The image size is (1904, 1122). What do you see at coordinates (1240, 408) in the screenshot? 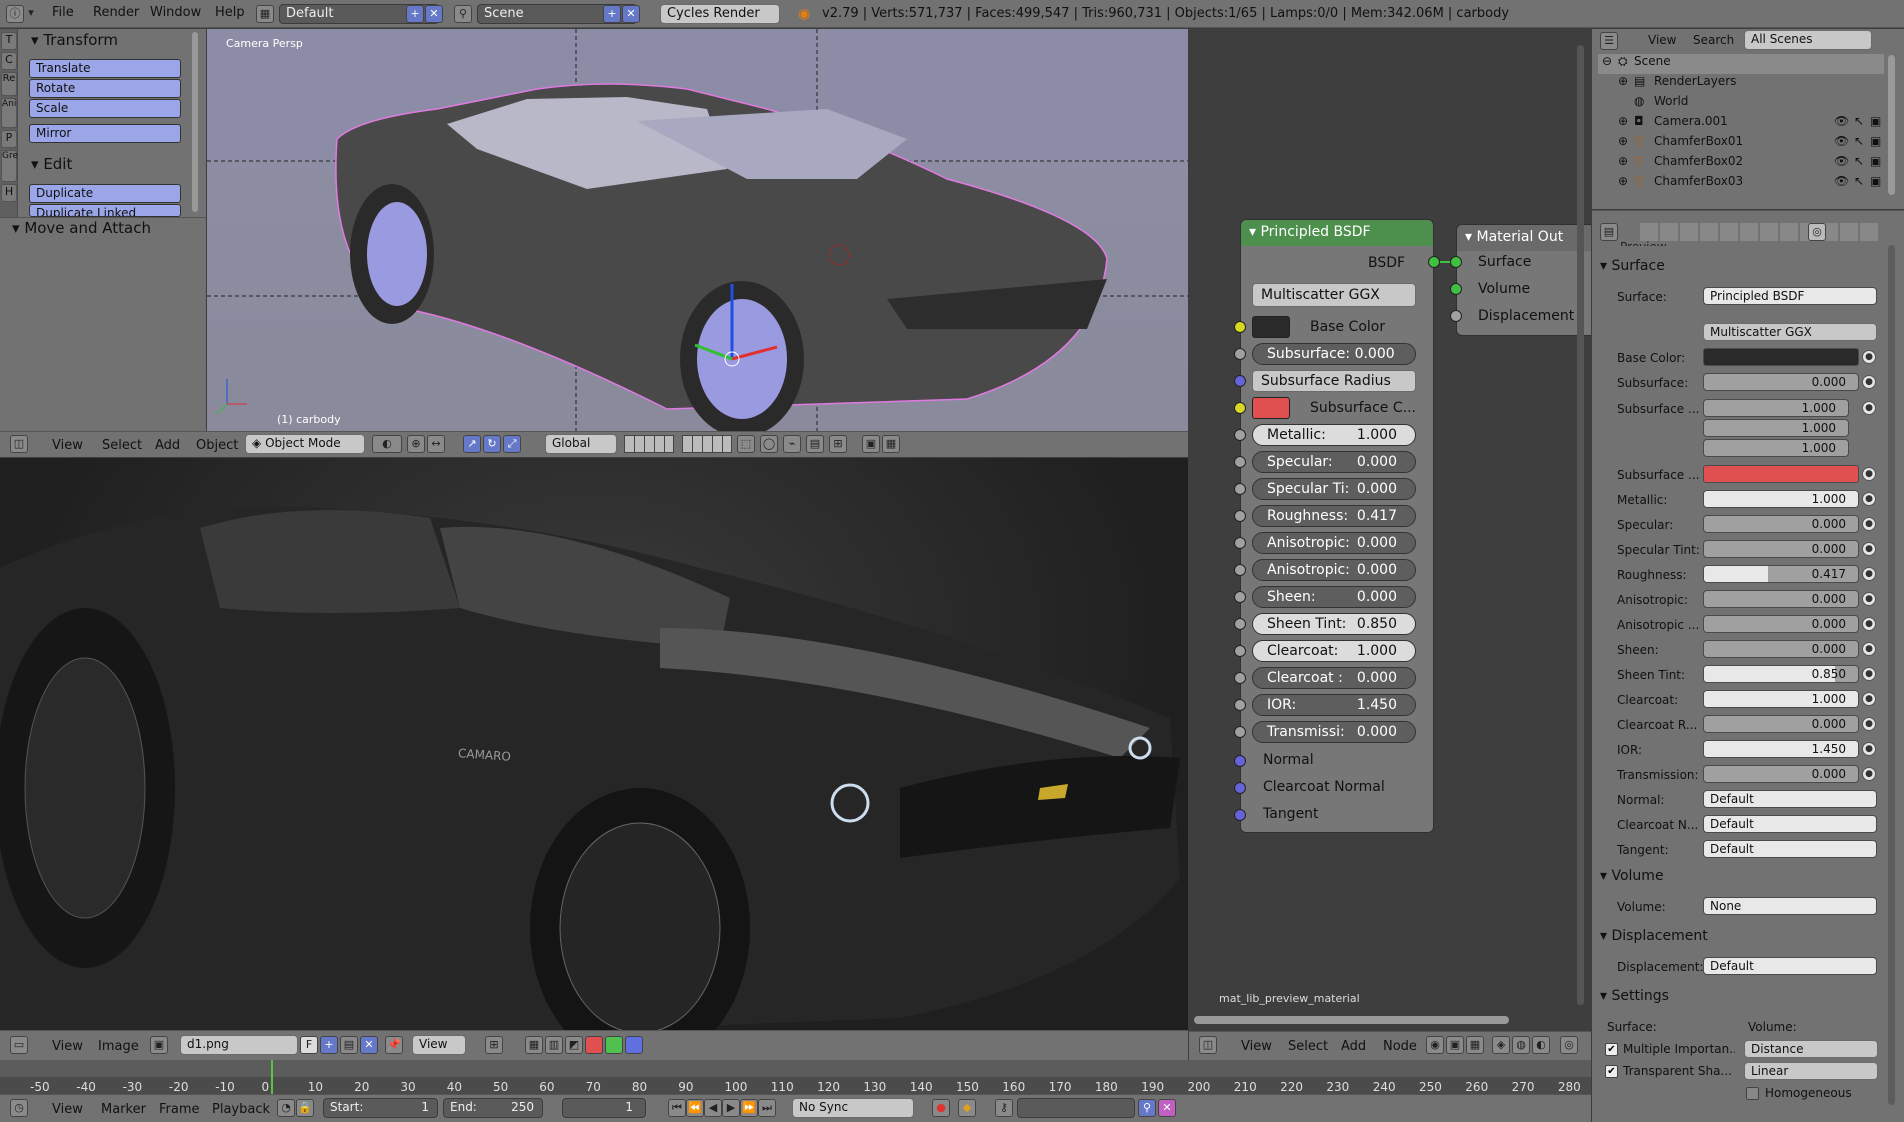
I see `subsurface-color-socket` at bounding box center [1240, 408].